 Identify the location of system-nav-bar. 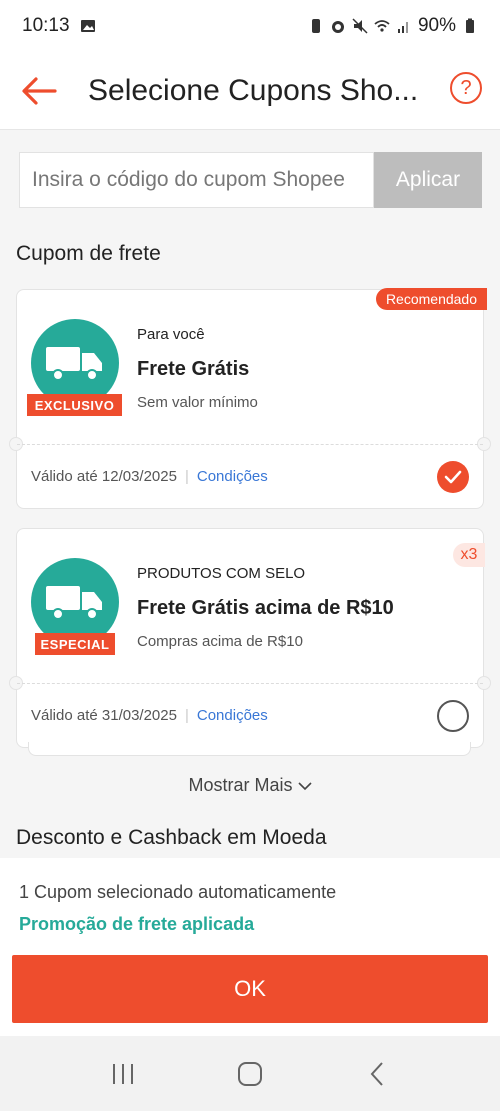
(250, 1073).